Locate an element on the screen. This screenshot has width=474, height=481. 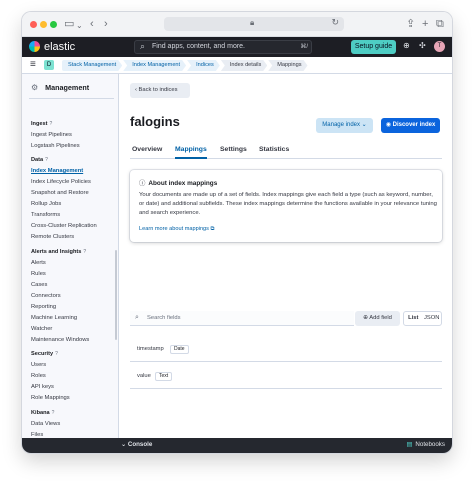
forward-arrow-icon: › is located at coordinates (106, 24).